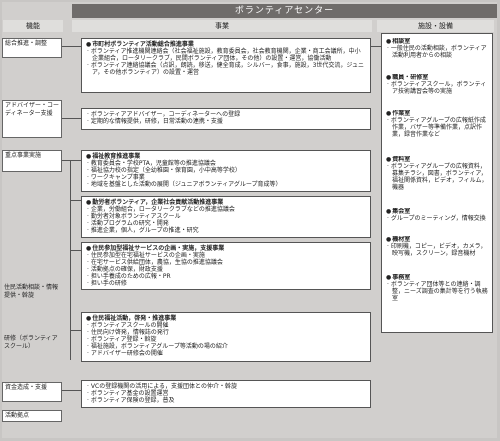 The height and width of the screenshot is (441, 500). I want to click on box-item: 担い手養成のための広報・PR, so click(226, 276).